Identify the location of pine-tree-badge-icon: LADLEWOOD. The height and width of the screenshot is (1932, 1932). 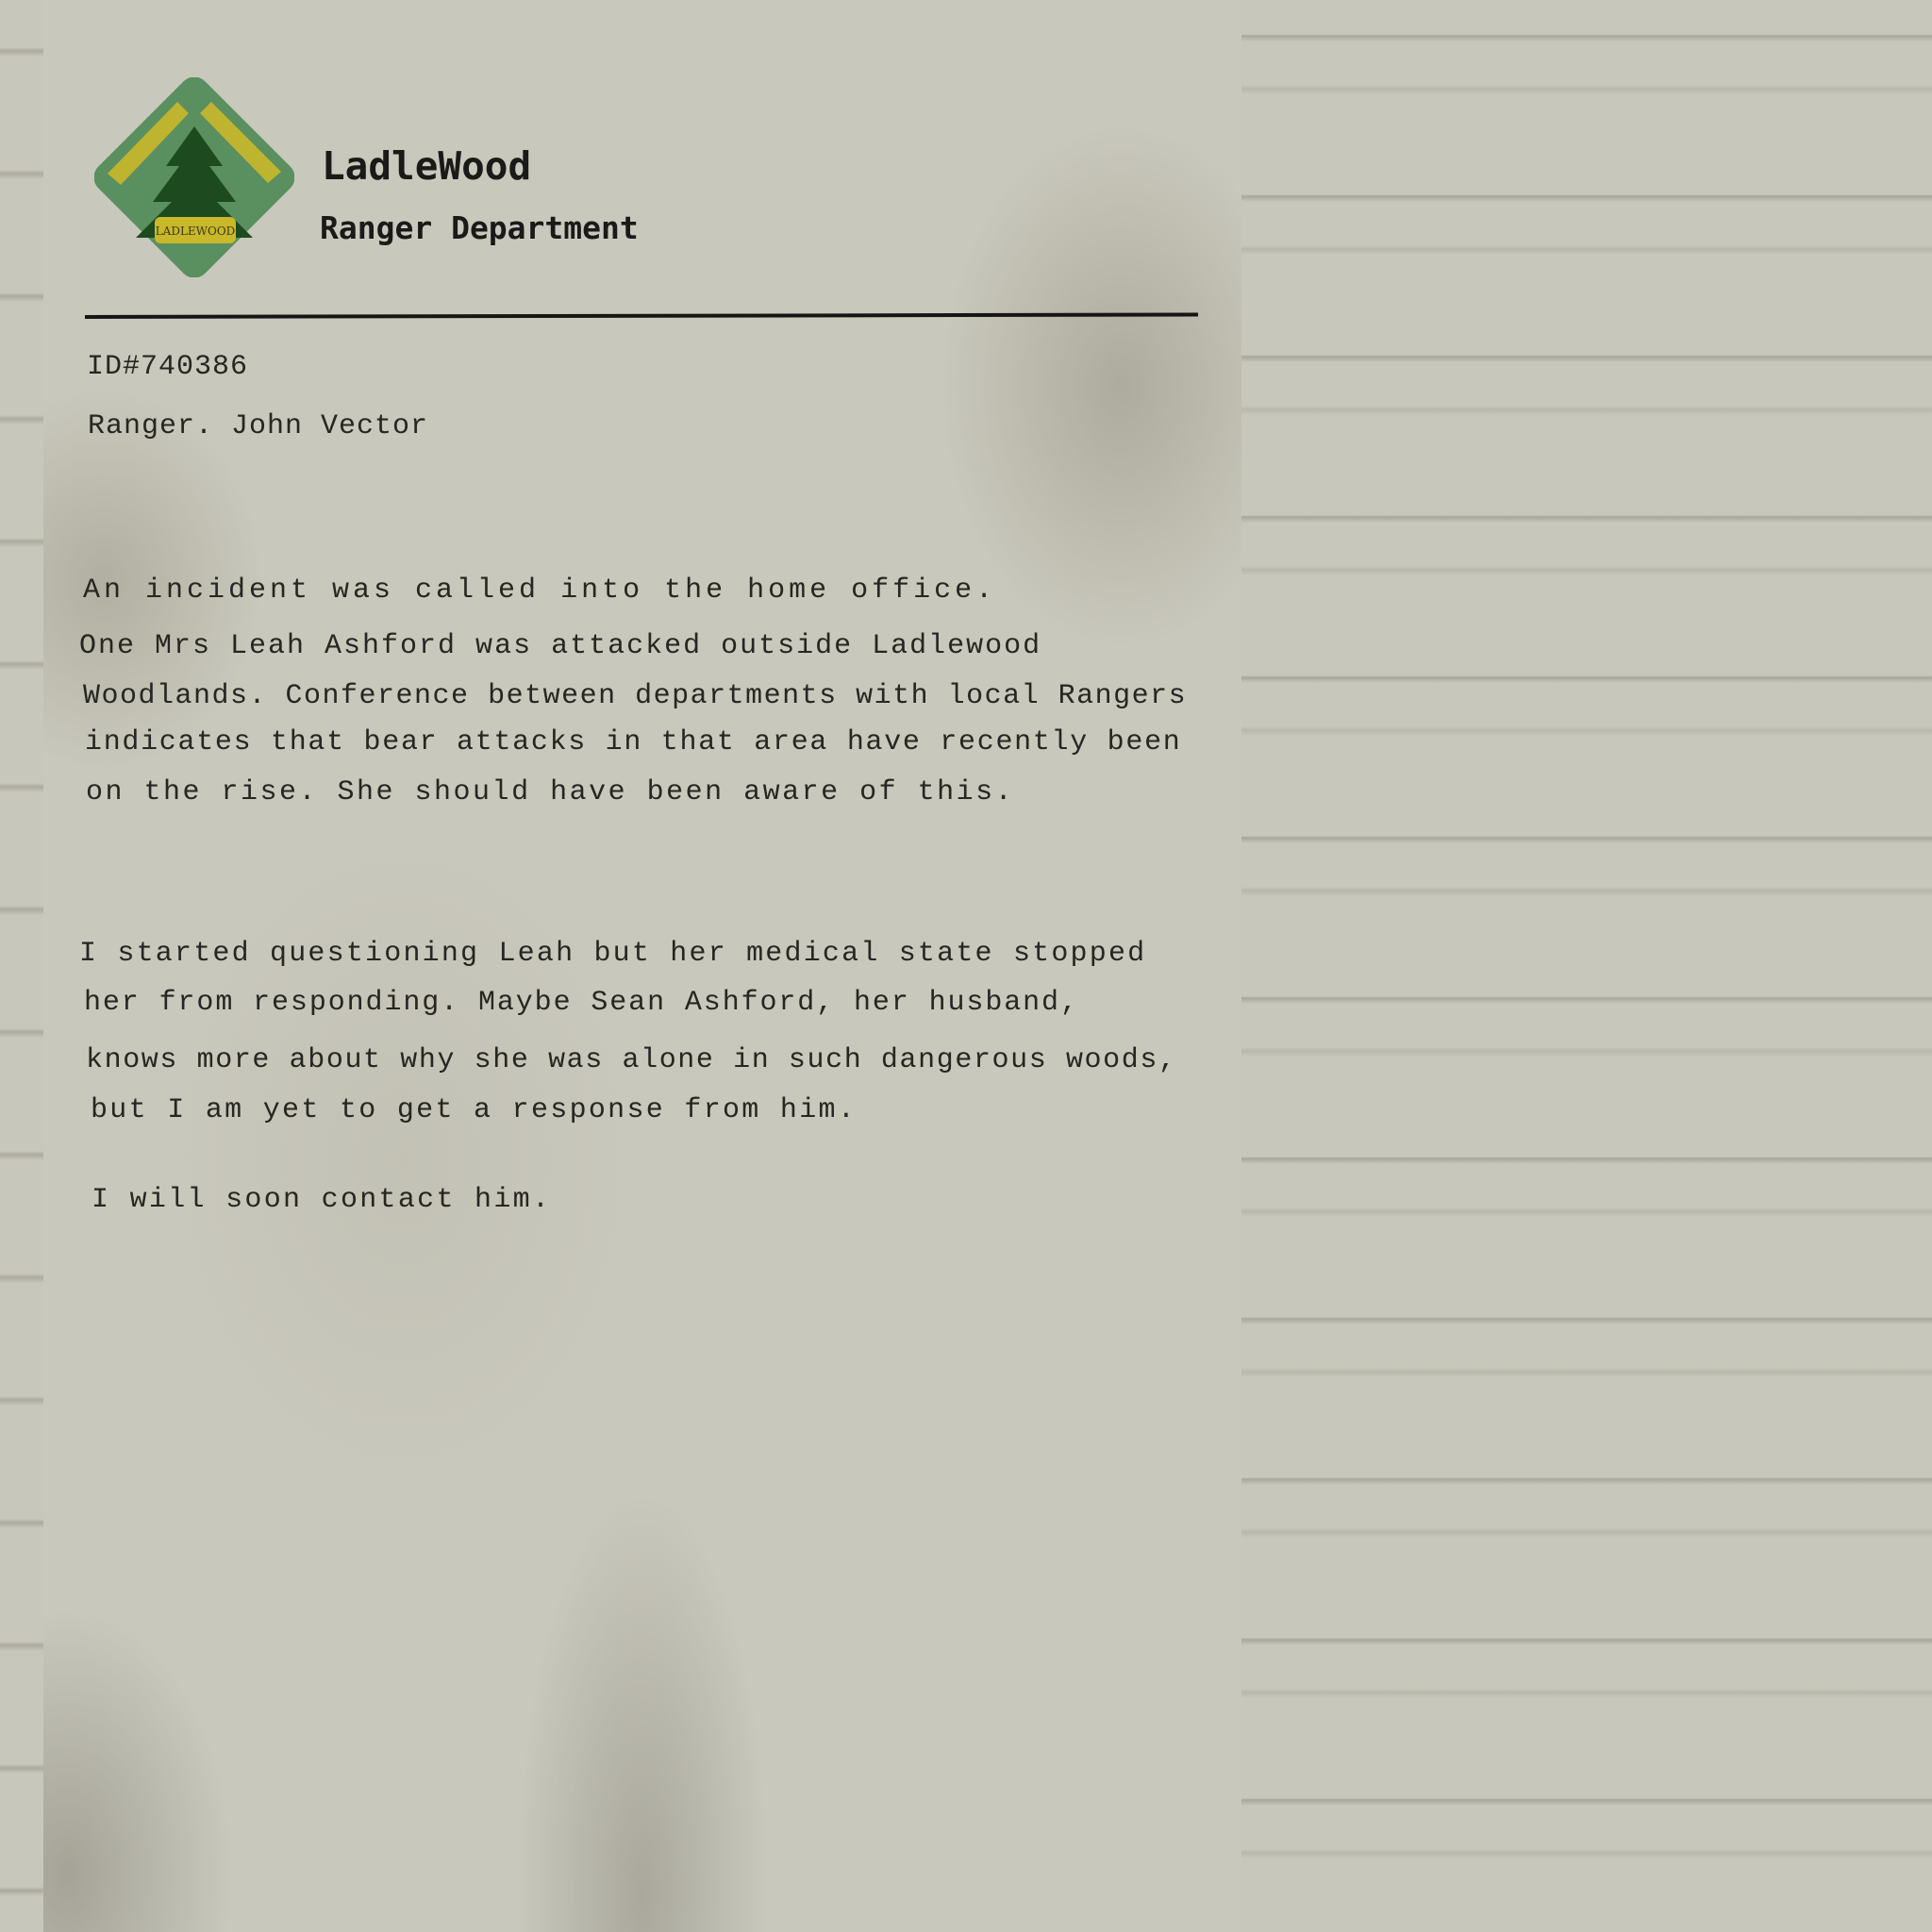
(194, 177).